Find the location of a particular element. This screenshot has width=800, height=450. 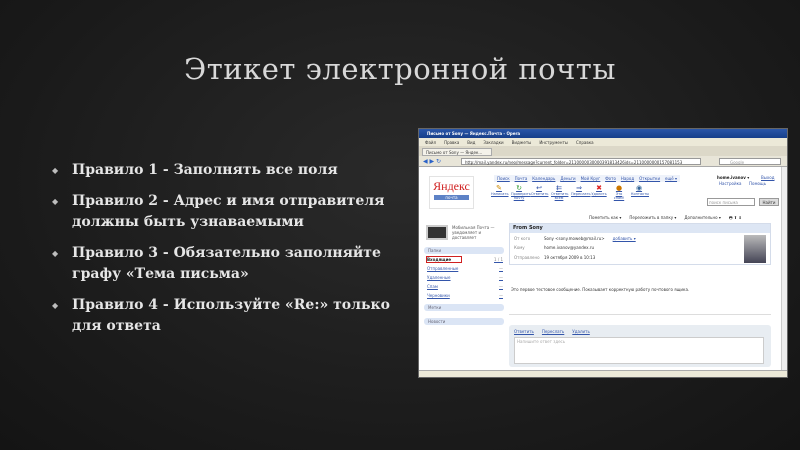

reply-all-button: ⇇ Ответить всем is located at coordinates (559, 192).